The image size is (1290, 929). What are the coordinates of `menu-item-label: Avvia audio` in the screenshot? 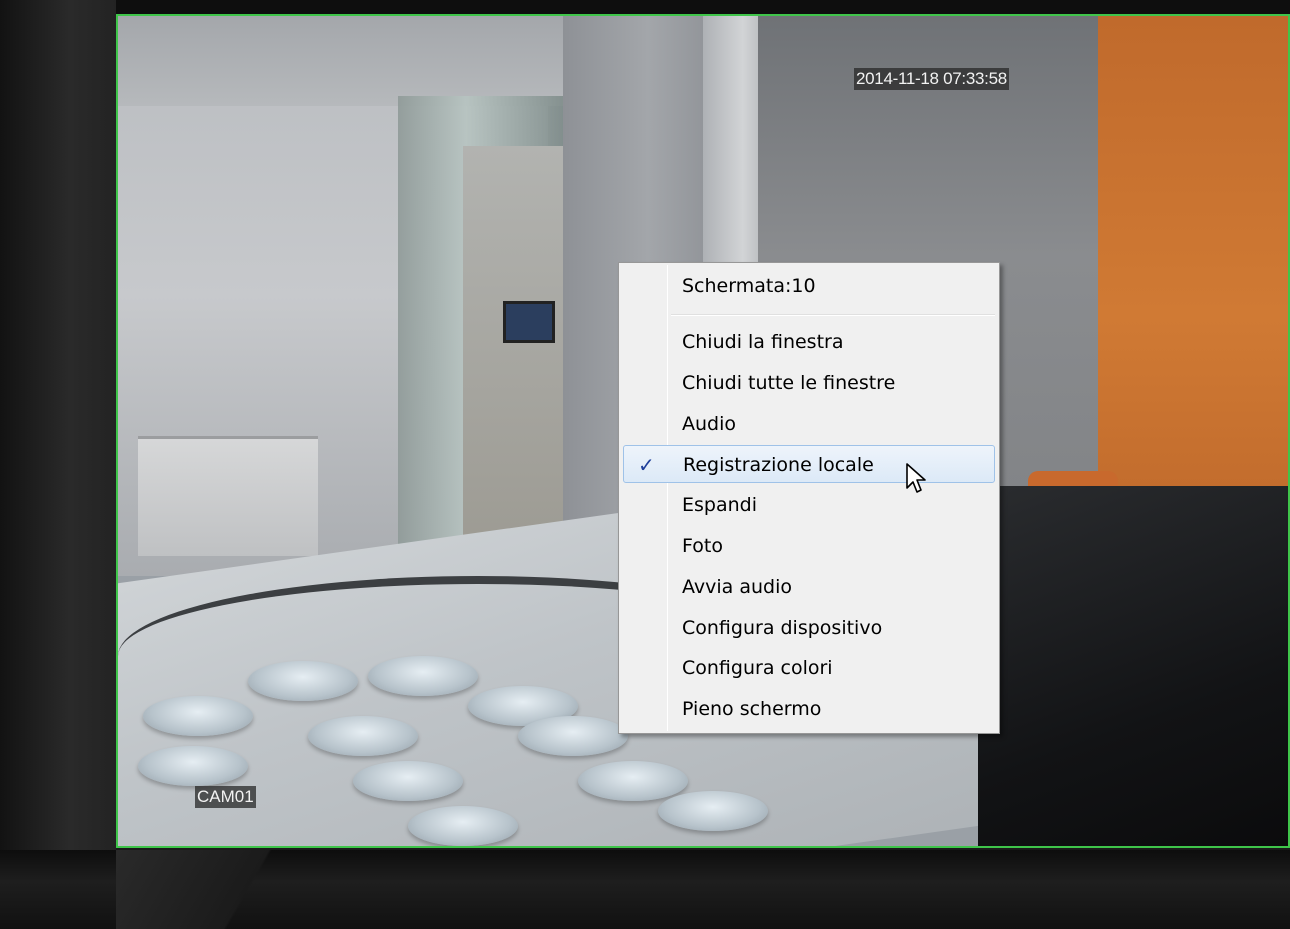 It's located at (737, 587).